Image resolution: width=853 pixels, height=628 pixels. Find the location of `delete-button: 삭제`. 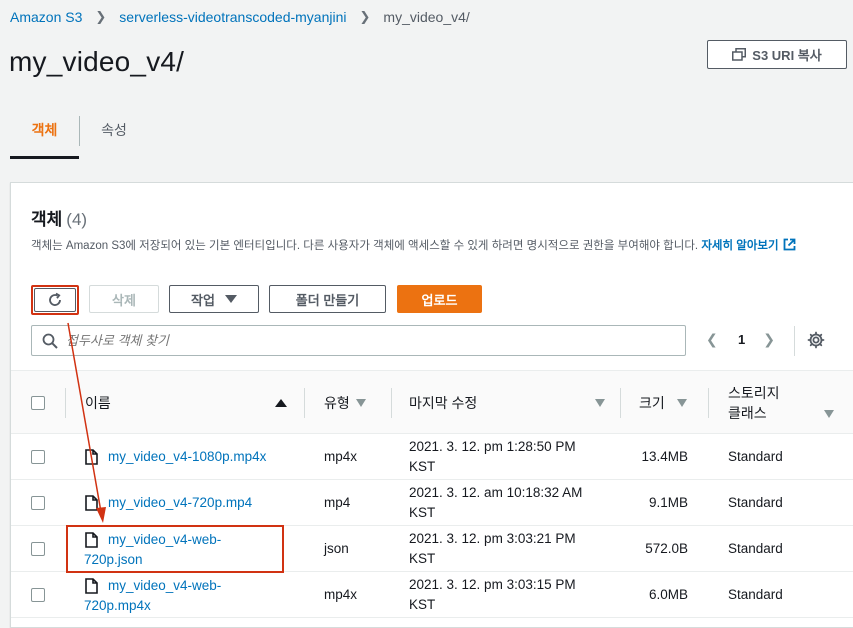

delete-button: 삭제 is located at coordinates (124, 299).